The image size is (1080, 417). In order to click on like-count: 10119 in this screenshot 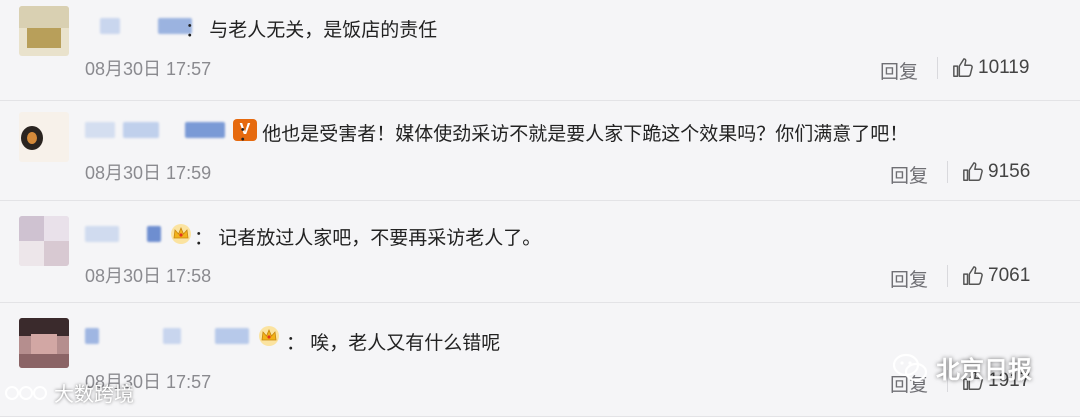, I will do `click(1004, 67)`.